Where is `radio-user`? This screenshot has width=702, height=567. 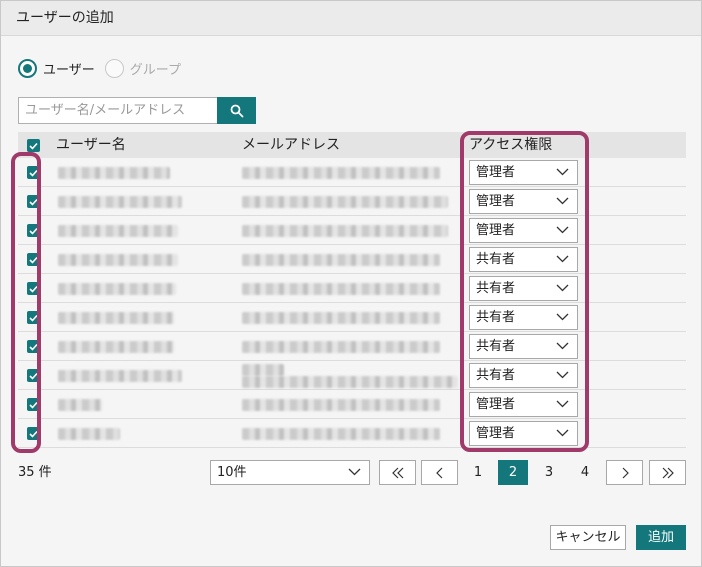
radio-user is located at coordinates (27, 68).